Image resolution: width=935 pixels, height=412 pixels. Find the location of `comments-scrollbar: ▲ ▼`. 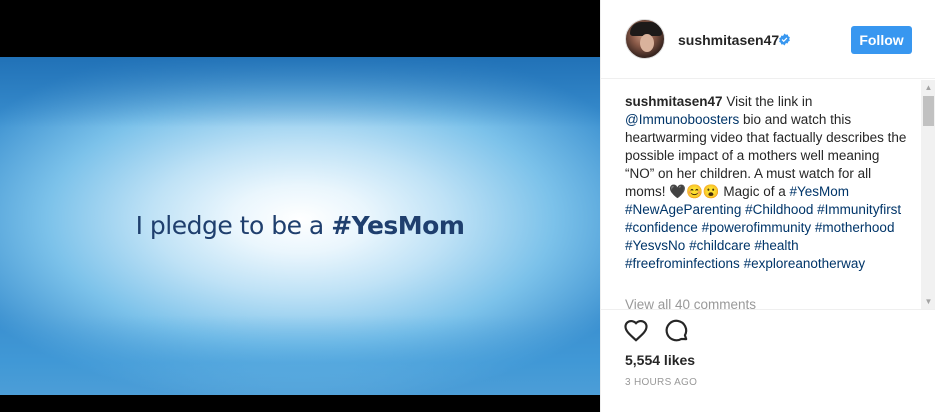

comments-scrollbar: ▲ ▼ is located at coordinates (928, 194).